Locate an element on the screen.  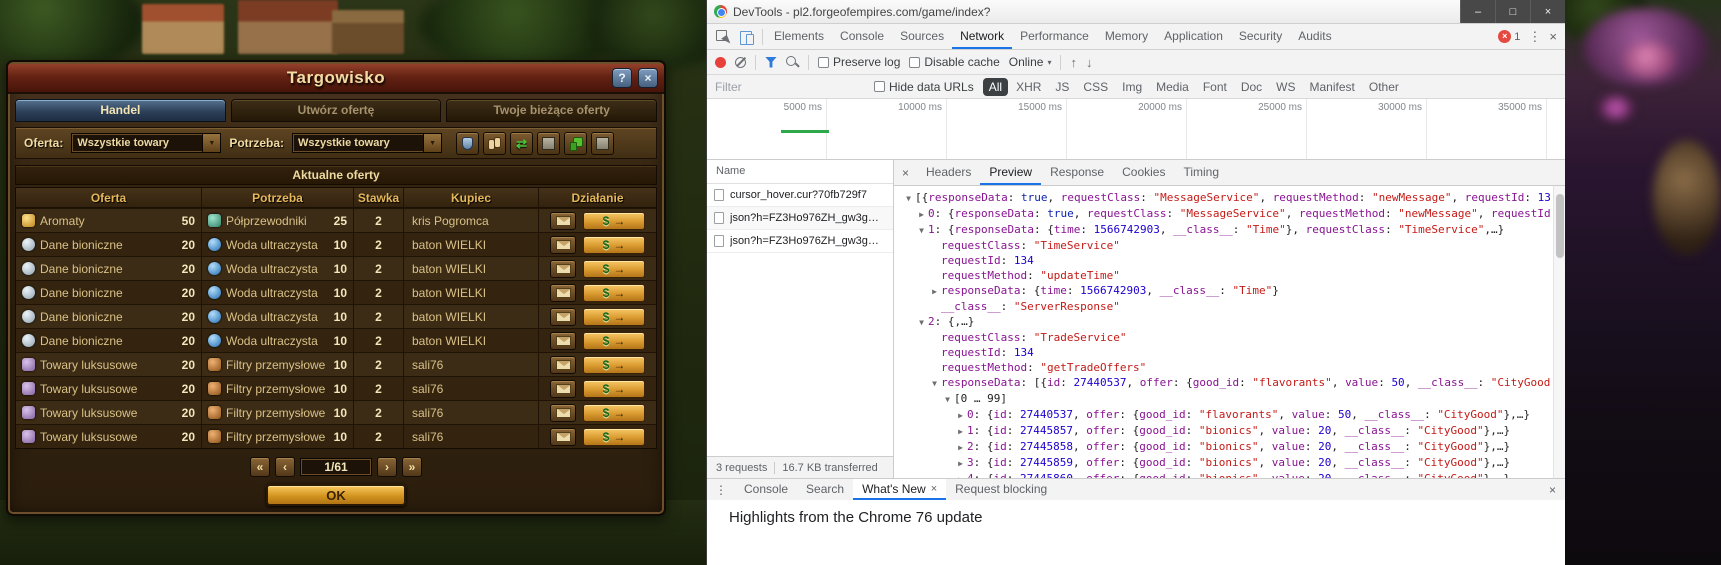
minimize-button: – is located at coordinates (1477, 11).